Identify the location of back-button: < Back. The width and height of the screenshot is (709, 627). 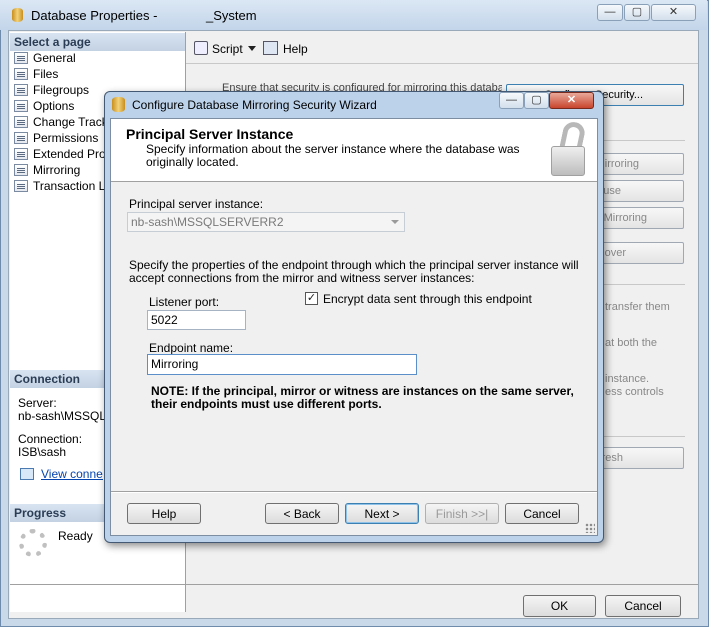
(302, 513).